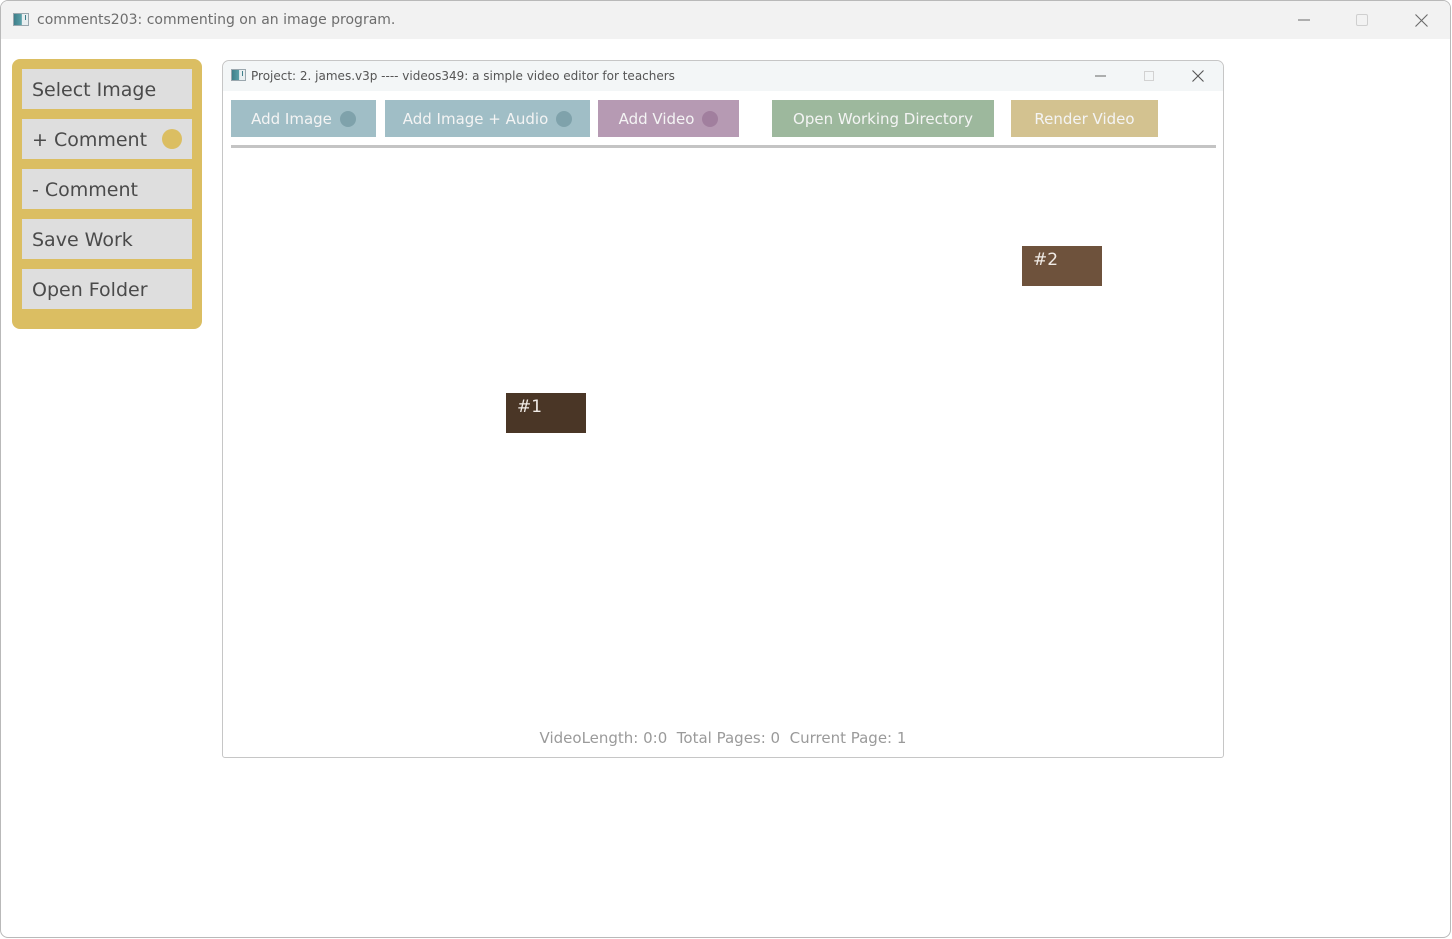  Describe the element at coordinates (546, 413) in the screenshot. I see `page-marker-1: #1` at that location.